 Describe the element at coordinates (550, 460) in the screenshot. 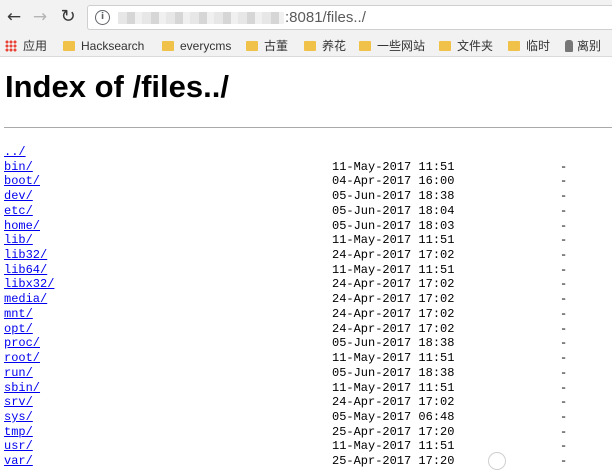

I see `watermark` at that location.